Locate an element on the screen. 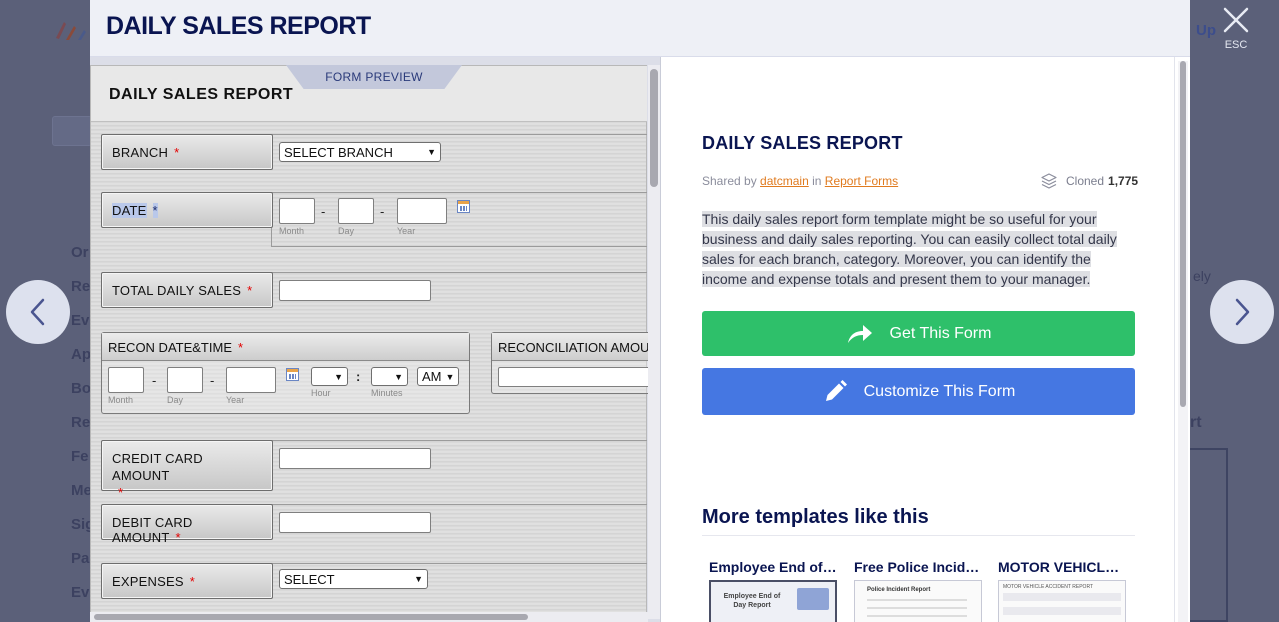 Image resolution: width=1279 pixels, height=622 pixels. background-menu-item: Ap is located at coordinates (81, 354).